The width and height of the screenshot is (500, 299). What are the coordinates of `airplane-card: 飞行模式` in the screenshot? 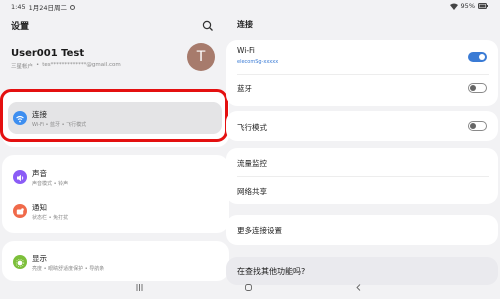 It's located at (362, 126).